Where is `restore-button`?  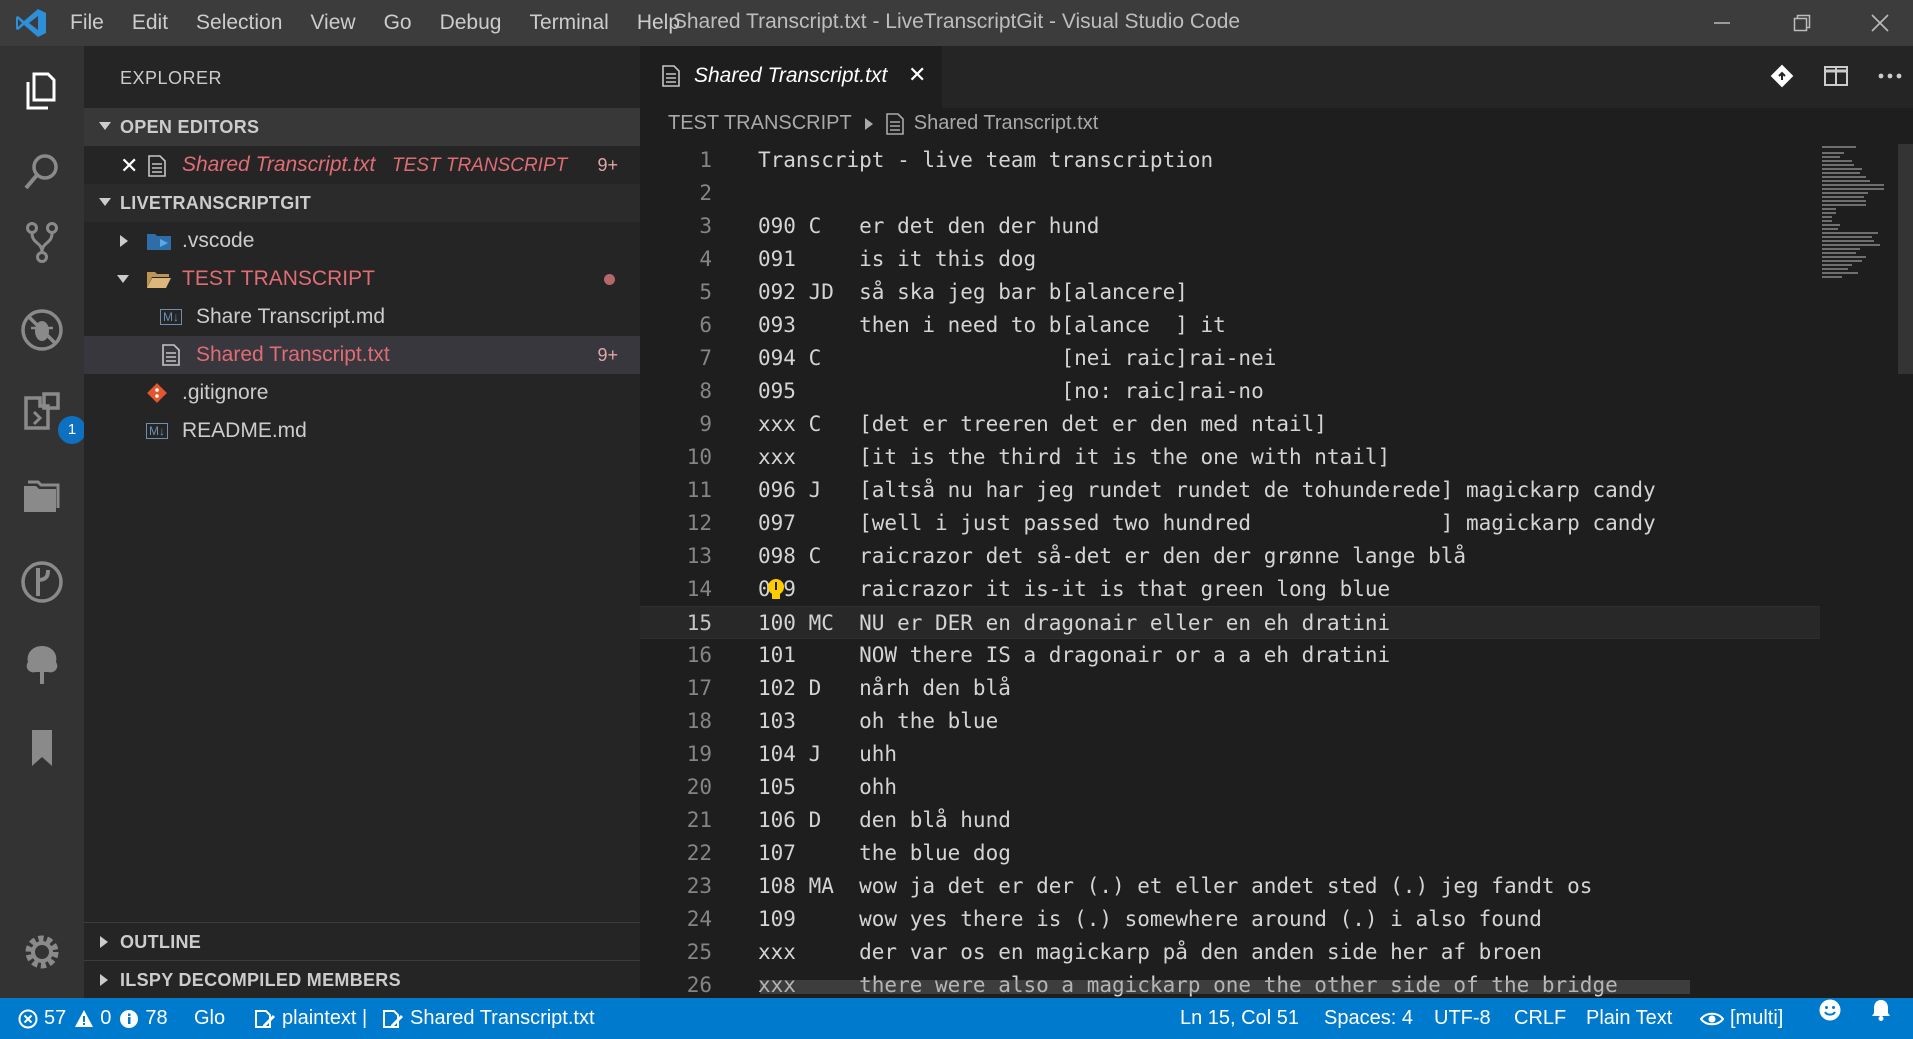
restore-button is located at coordinates (1802, 23).